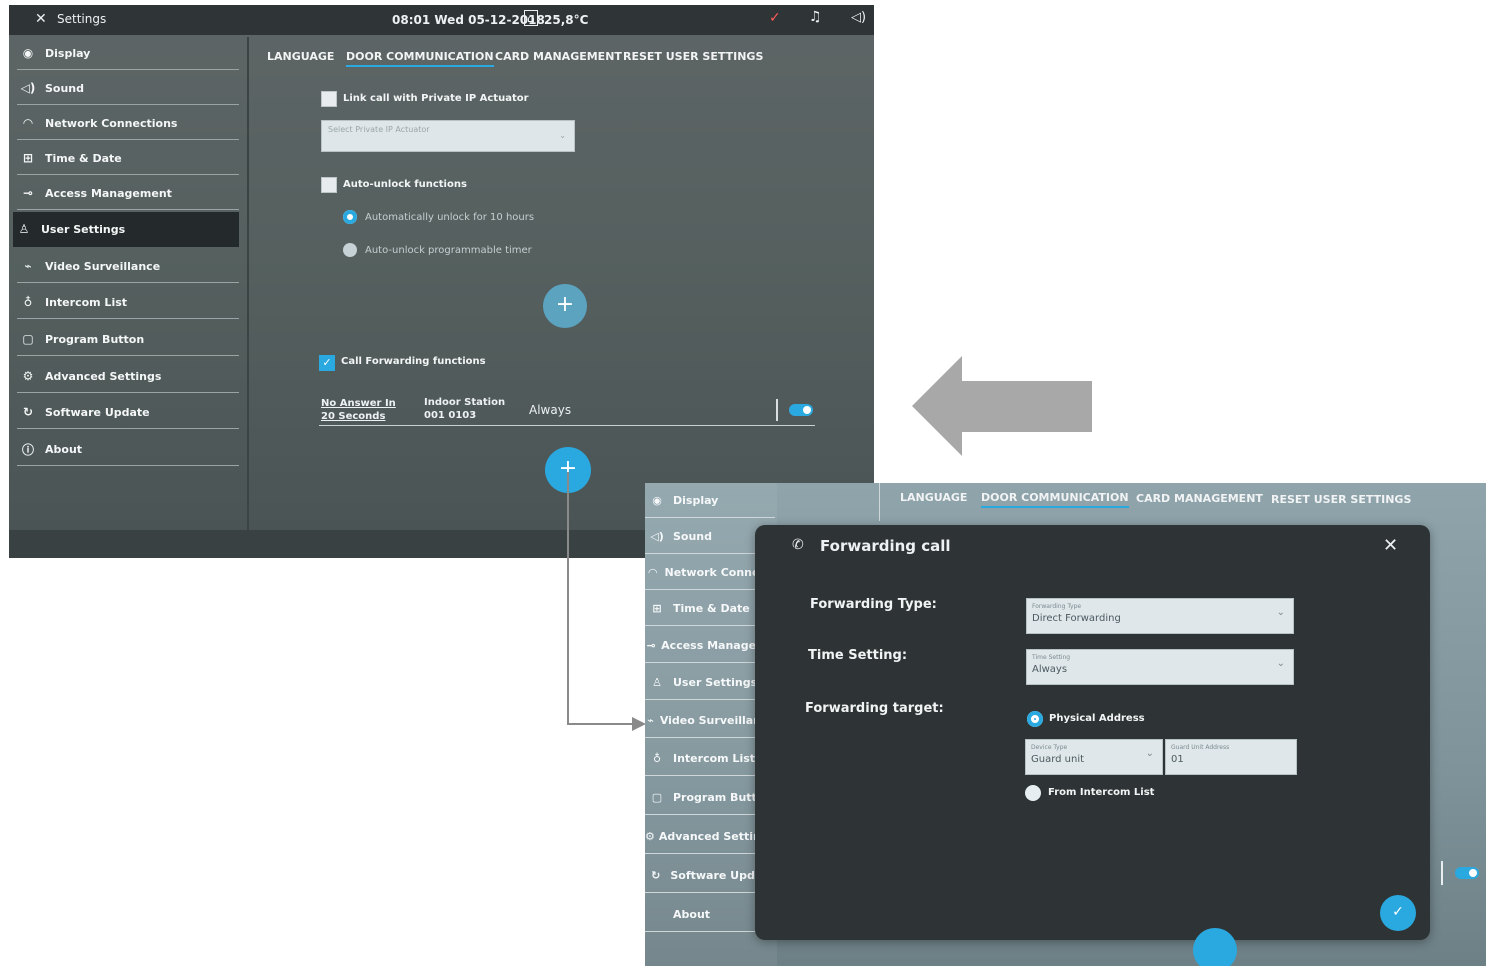 This screenshot has width=1486, height=966. What do you see at coordinates (711, 608) in the screenshot?
I see `sidebar-item-label: Time & Date` at bounding box center [711, 608].